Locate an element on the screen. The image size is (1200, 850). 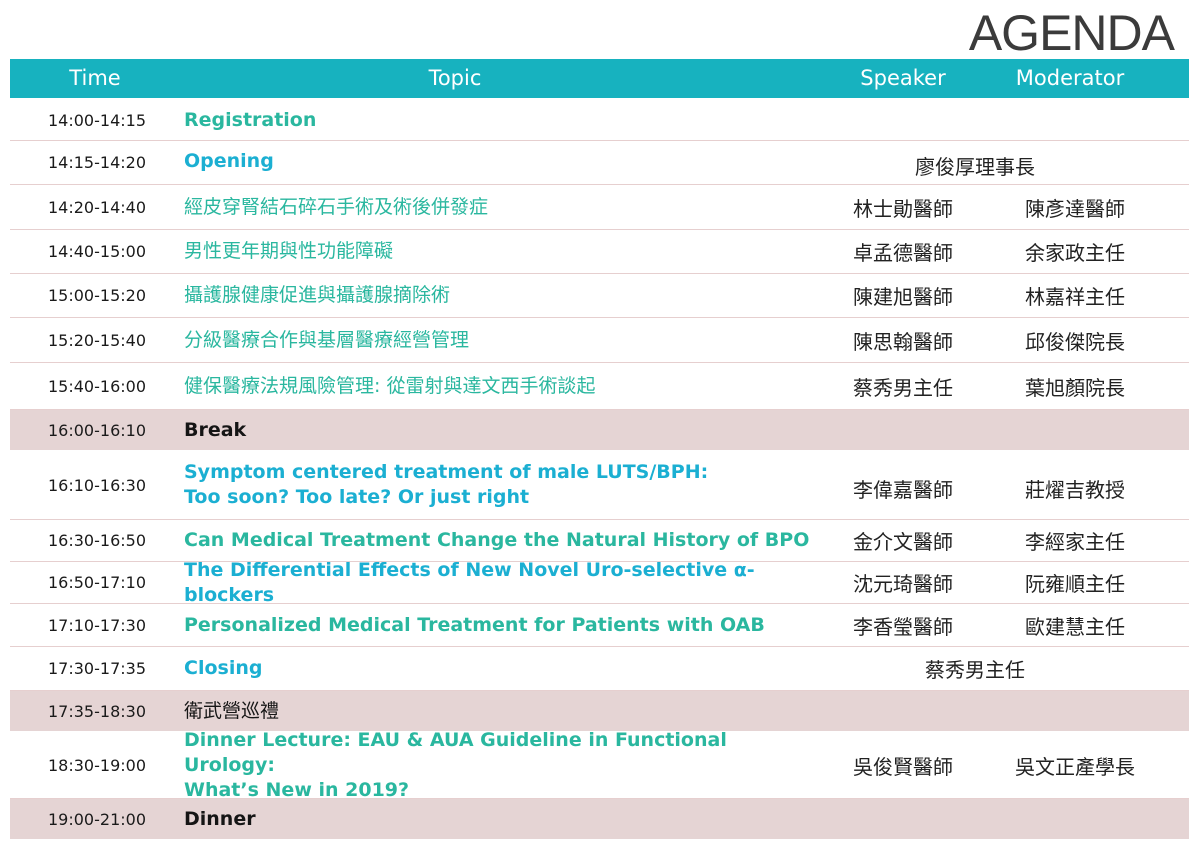
agenda-row-closing: 17:30-17:35 Closing 蔡秀男主任 is located at coordinates (599, 669).